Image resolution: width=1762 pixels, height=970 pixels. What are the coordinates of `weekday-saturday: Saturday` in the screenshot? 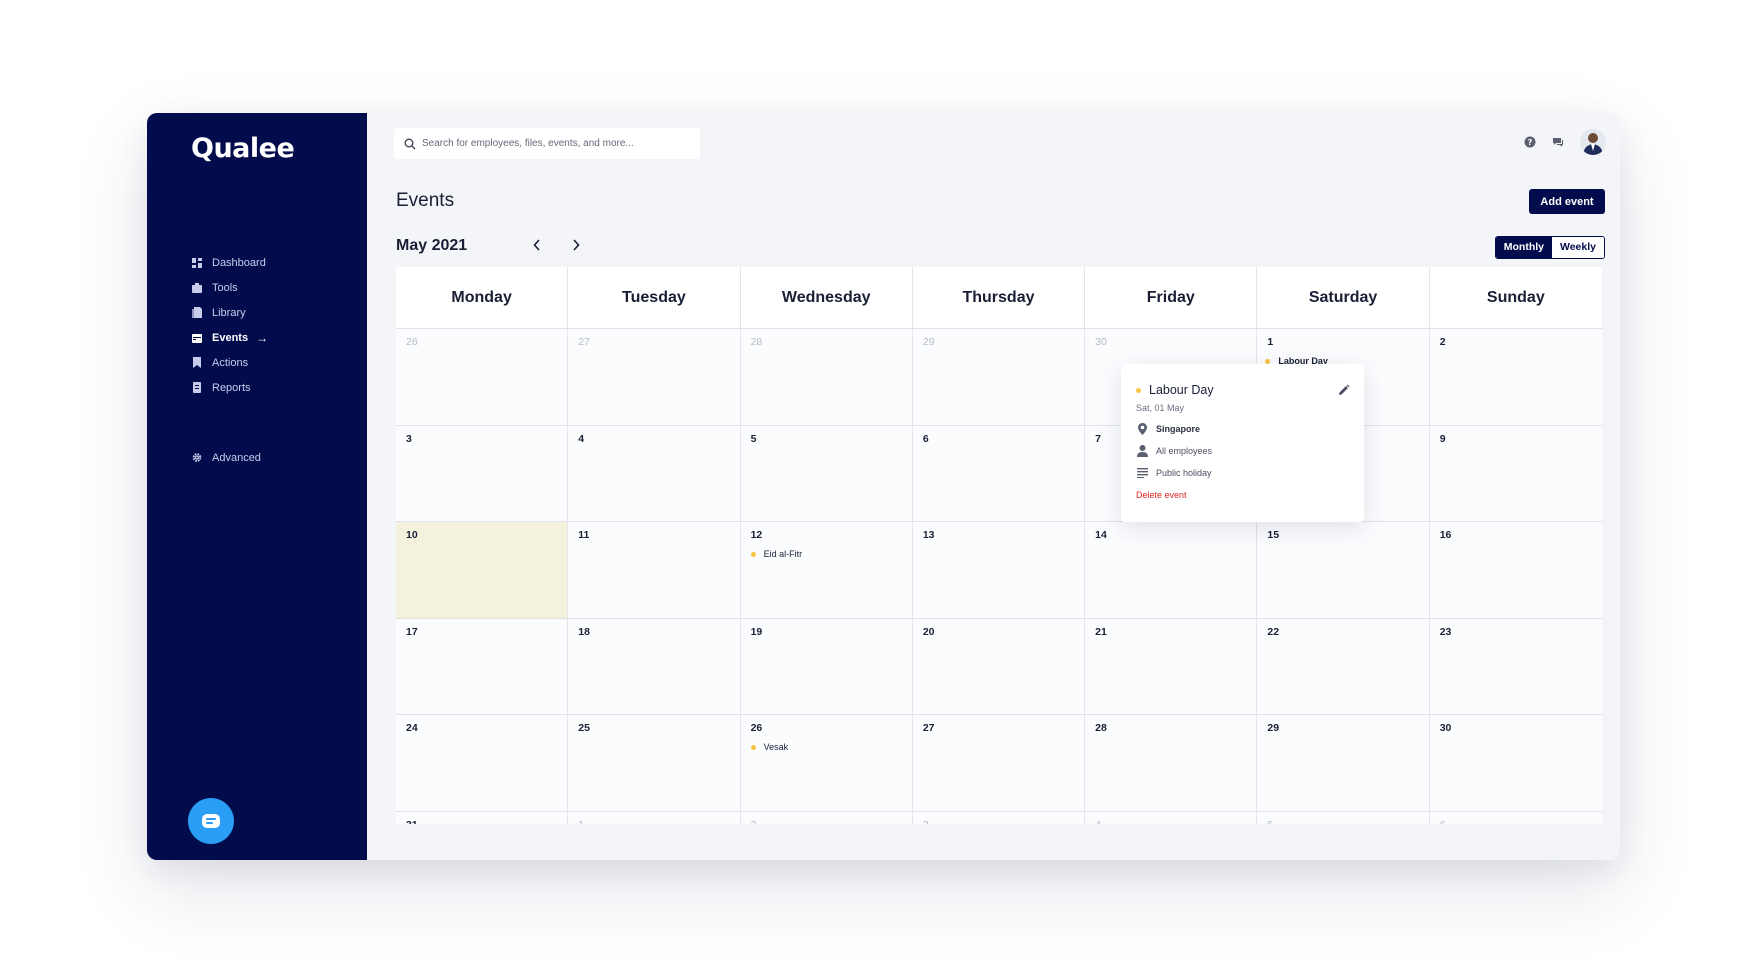 It's located at (1343, 297).